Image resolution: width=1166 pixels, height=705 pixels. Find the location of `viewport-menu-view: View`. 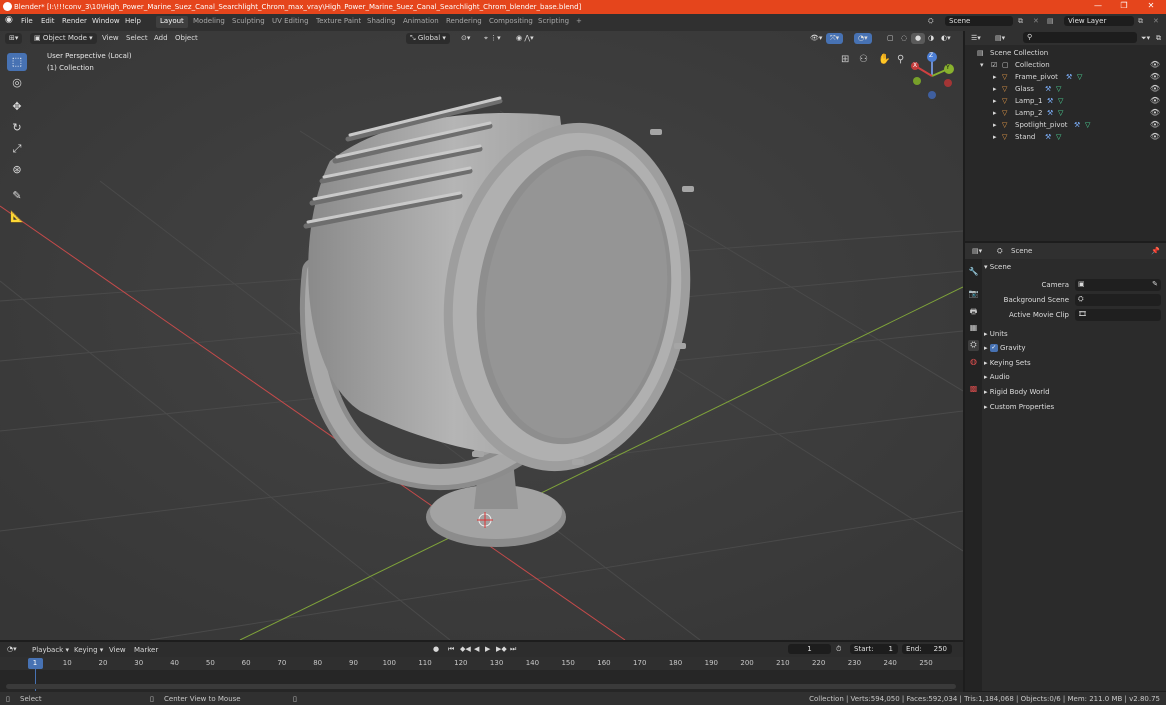

viewport-menu-view: View is located at coordinates (110, 38).